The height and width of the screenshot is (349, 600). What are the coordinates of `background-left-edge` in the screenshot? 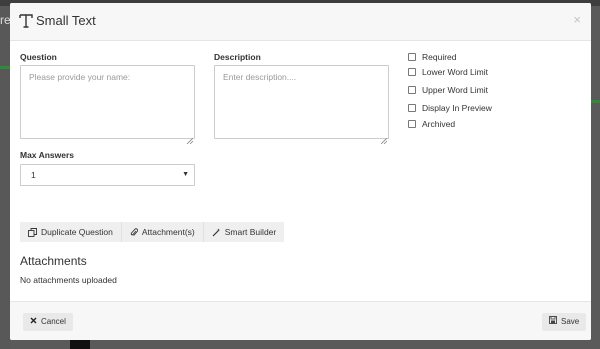 It's located at (5, 177).